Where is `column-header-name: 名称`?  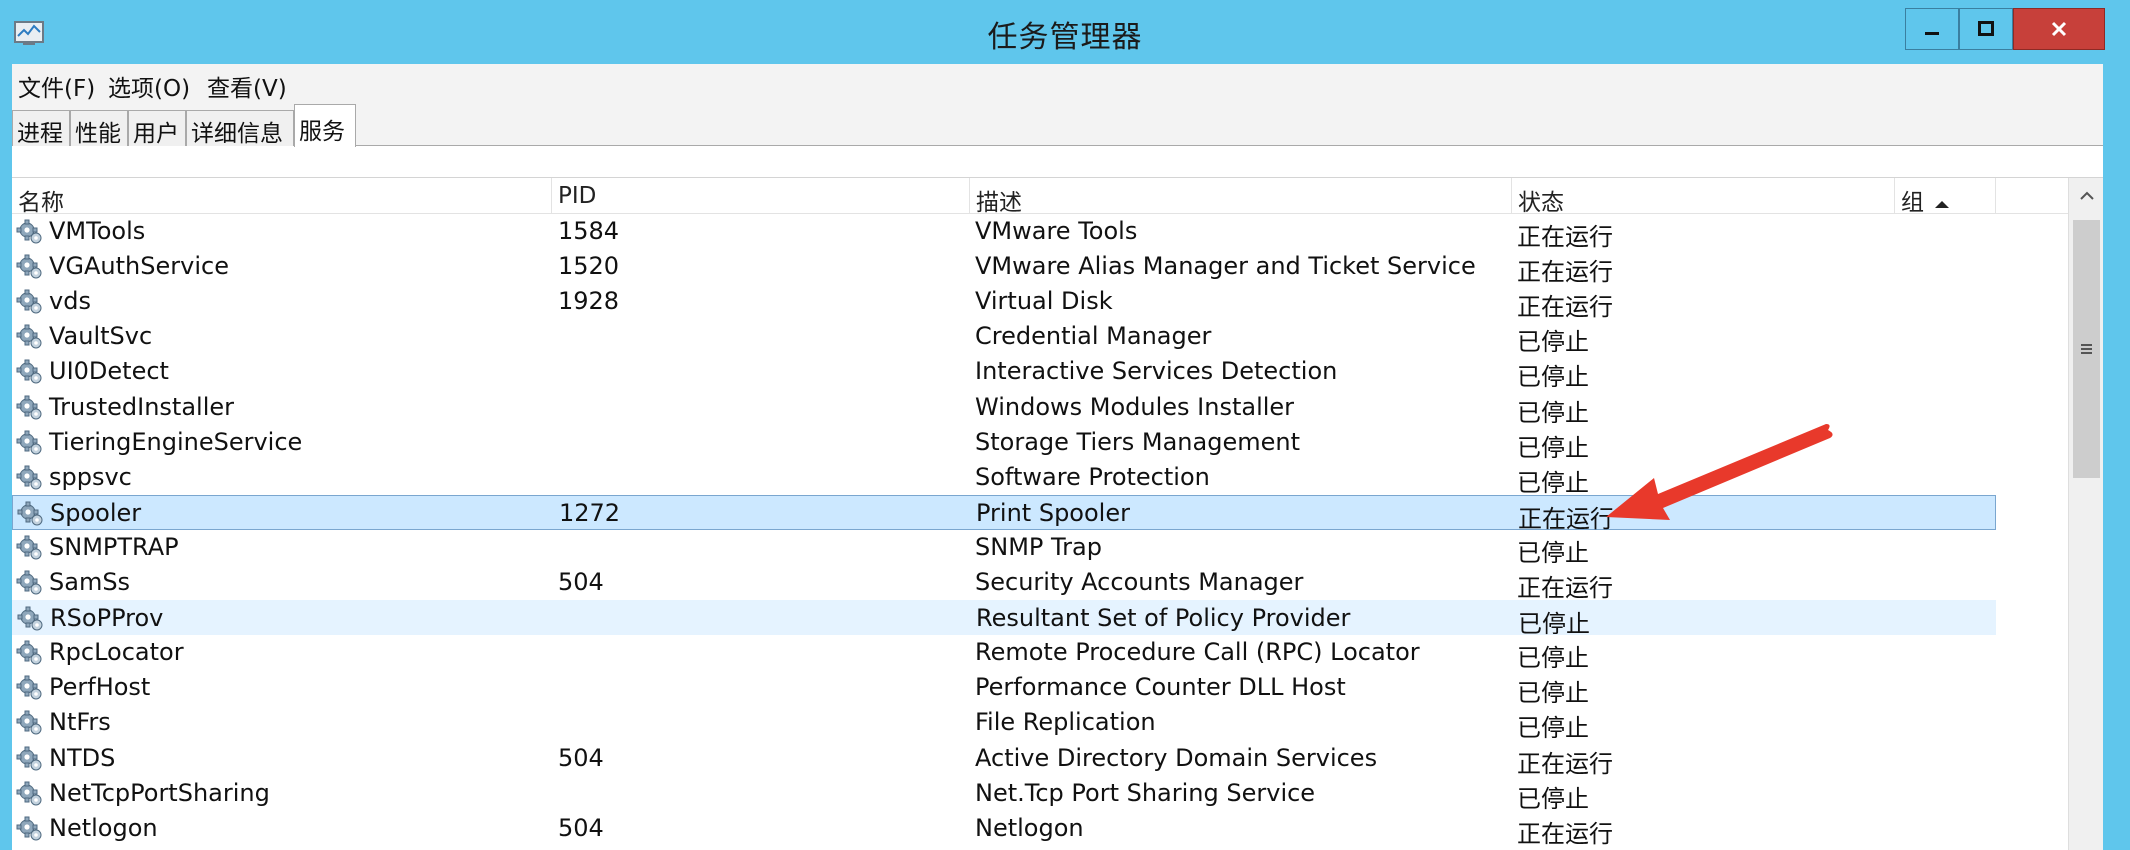 column-header-name: 名称 is located at coordinates (282, 197).